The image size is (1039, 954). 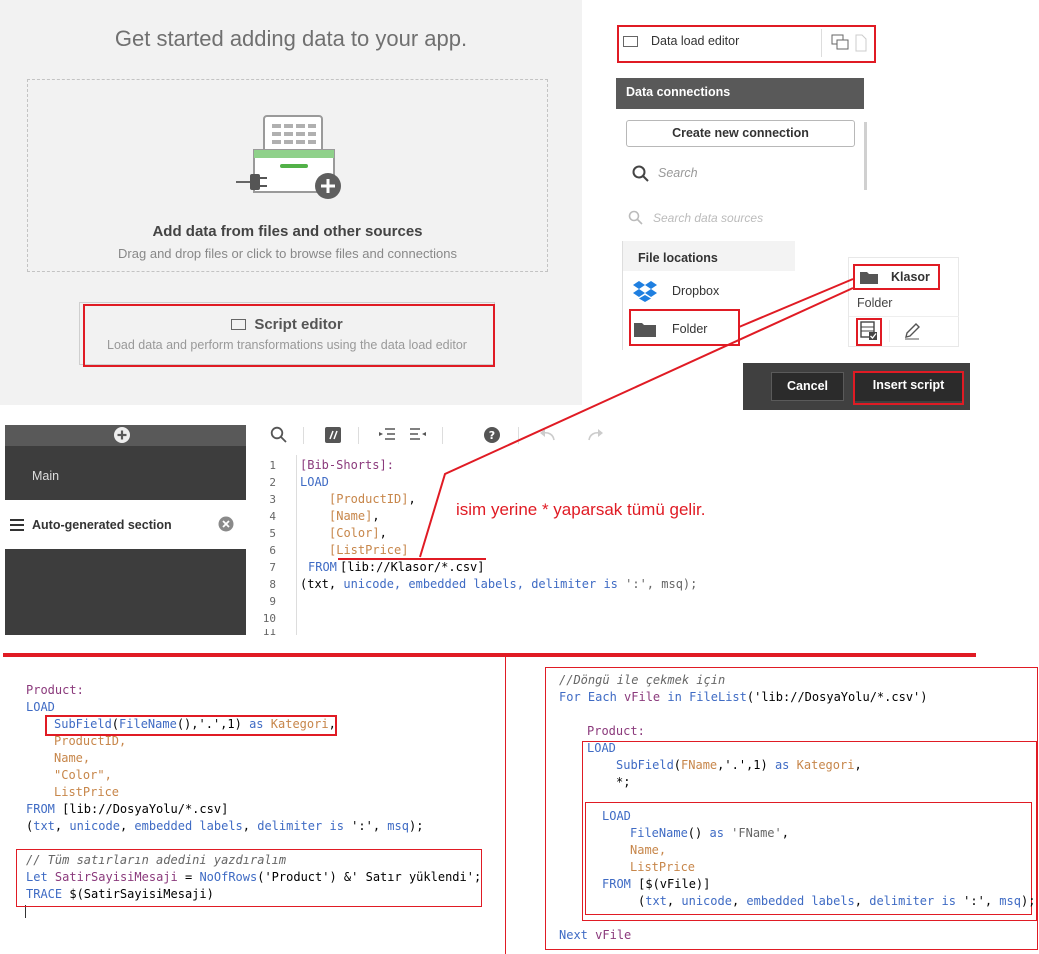 I want to click on outdent-icon, so click(x=418, y=435).